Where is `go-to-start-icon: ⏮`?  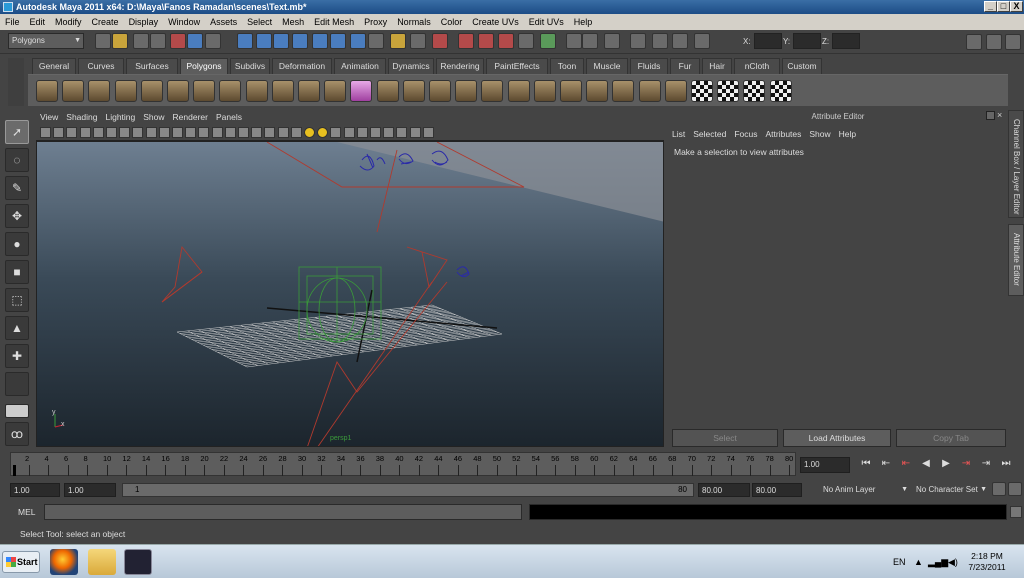 go-to-start-icon: ⏮ is located at coordinates (866, 464).